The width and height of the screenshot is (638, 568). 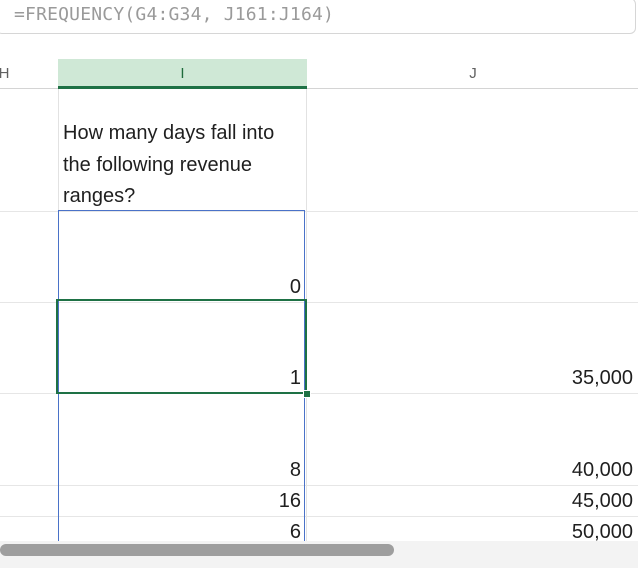 What do you see at coordinates (250, 501) in the screenshot?
I see `frequency-cell: 16` at bounding box center [250, 501].